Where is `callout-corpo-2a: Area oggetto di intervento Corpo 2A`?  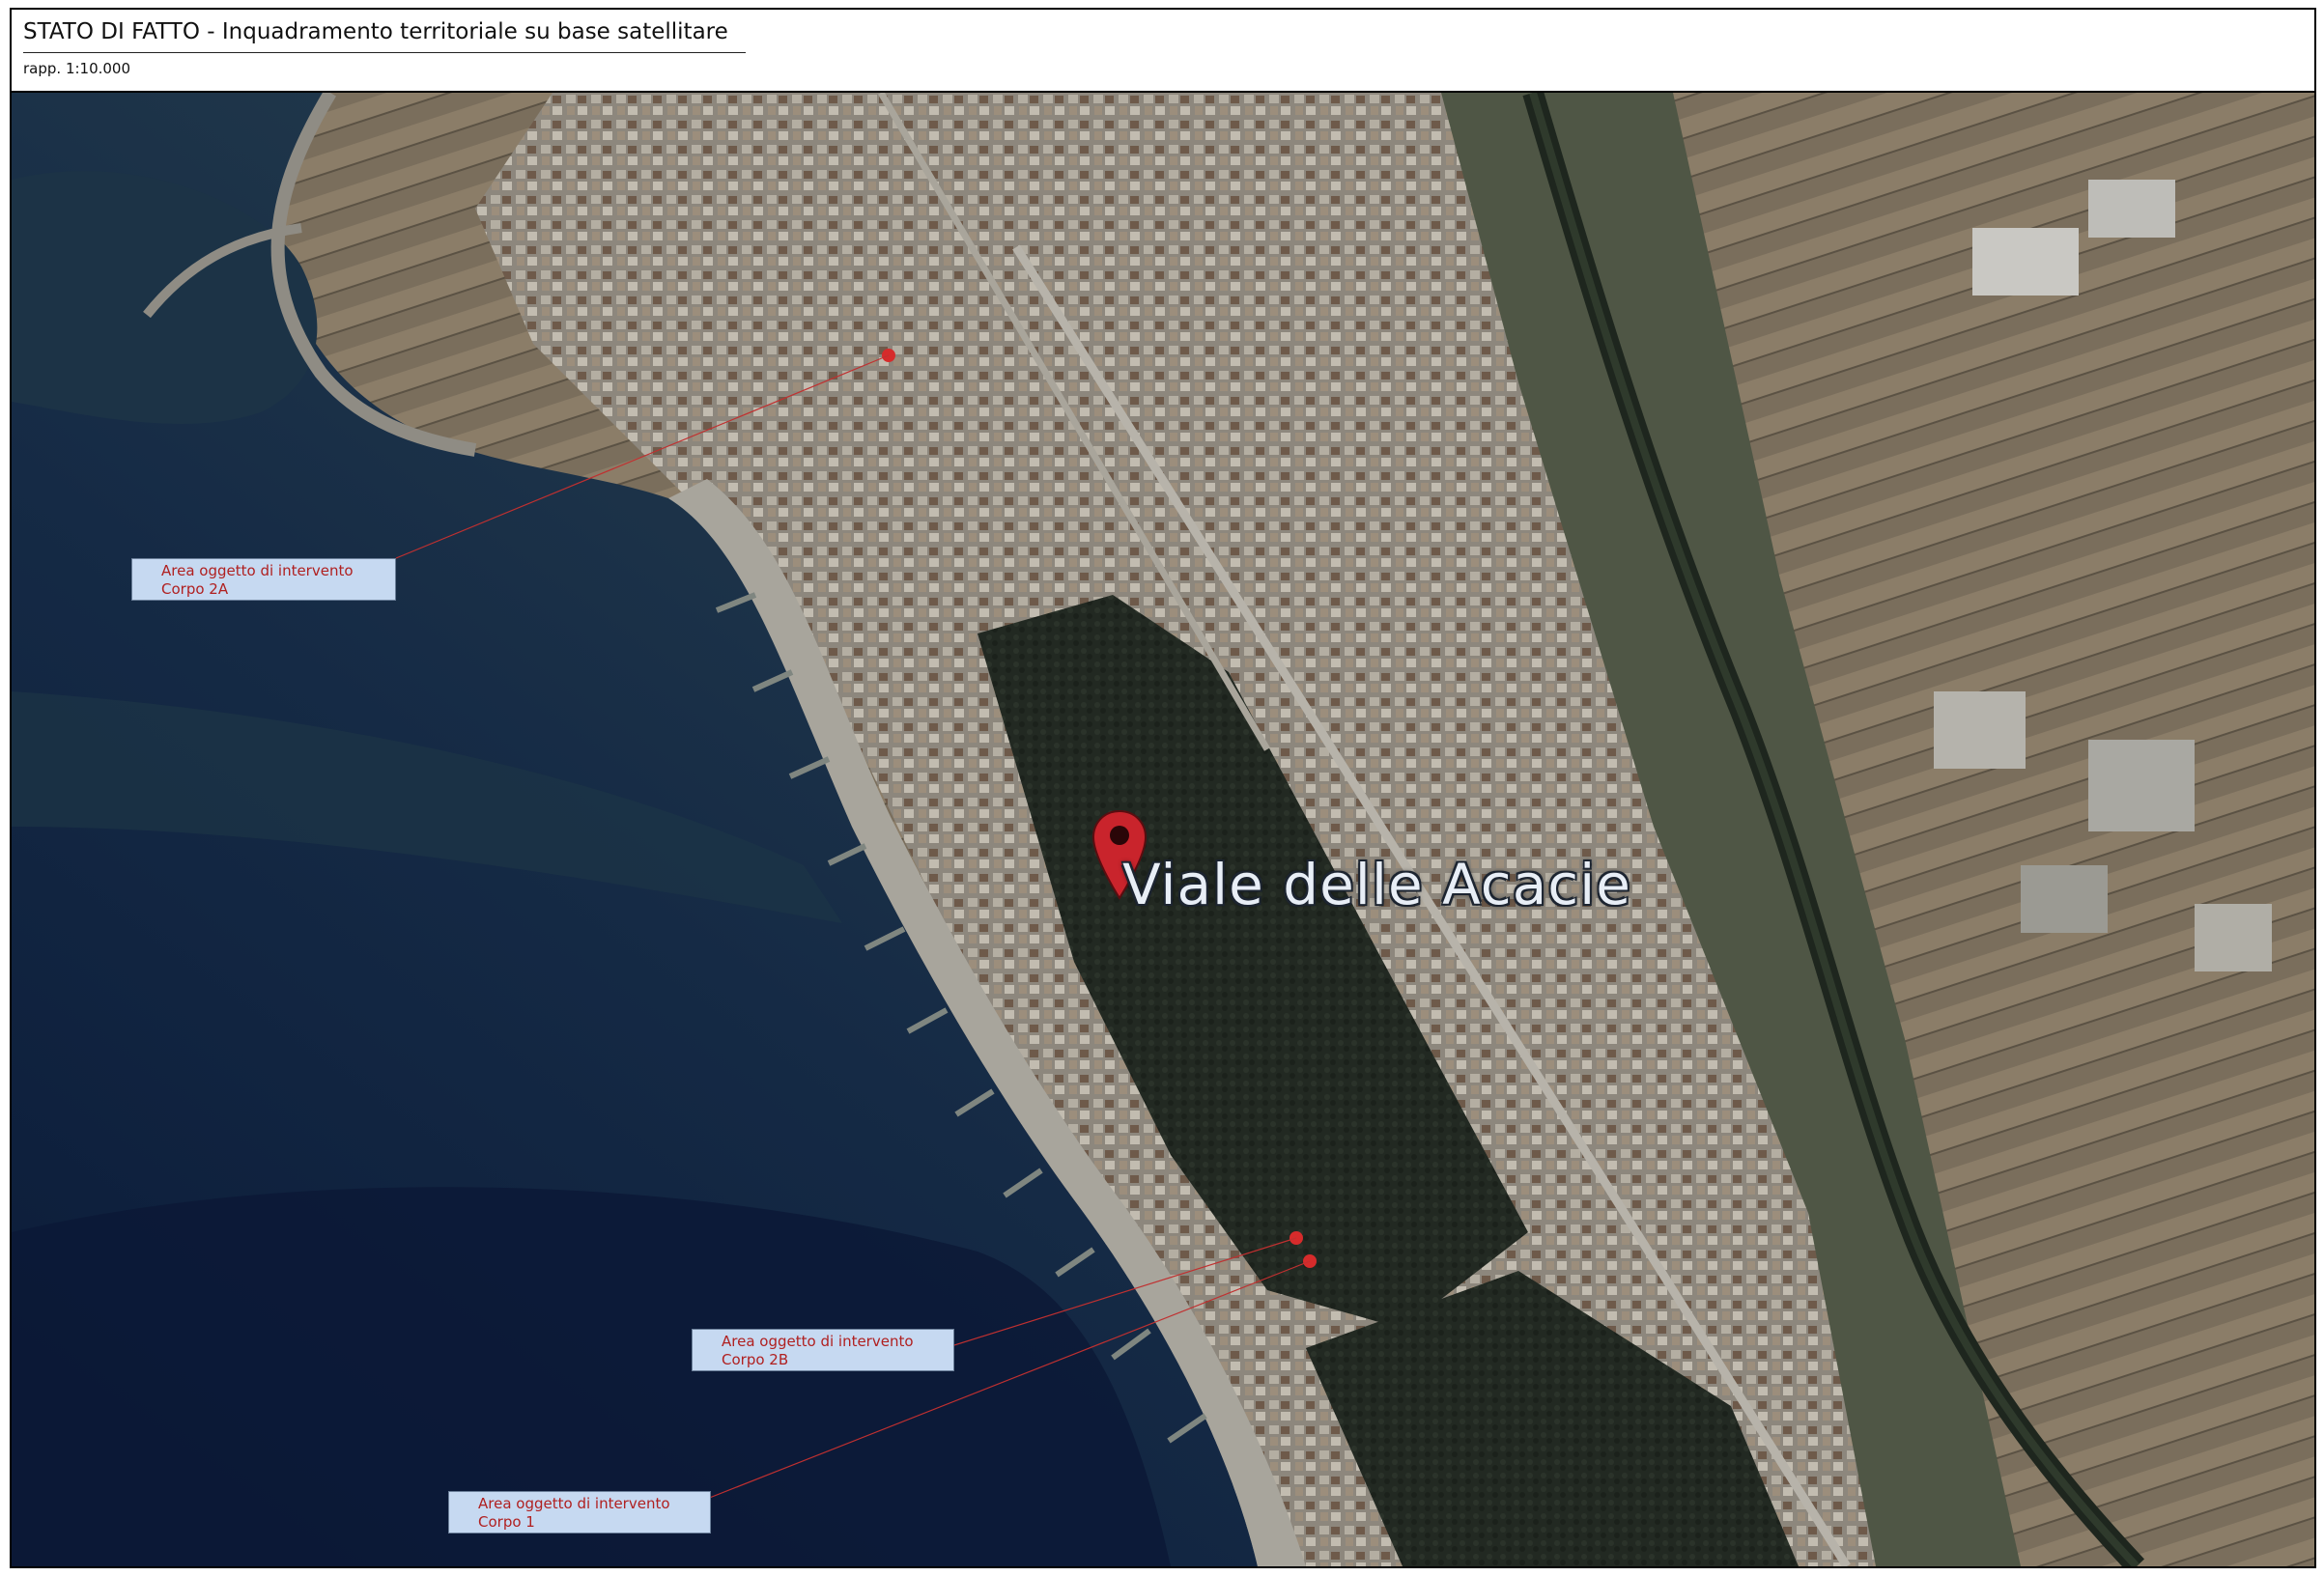 callout-corpo-2a: Area oggetto di intervento Corpo 2A is located at coordinates (263, 579).